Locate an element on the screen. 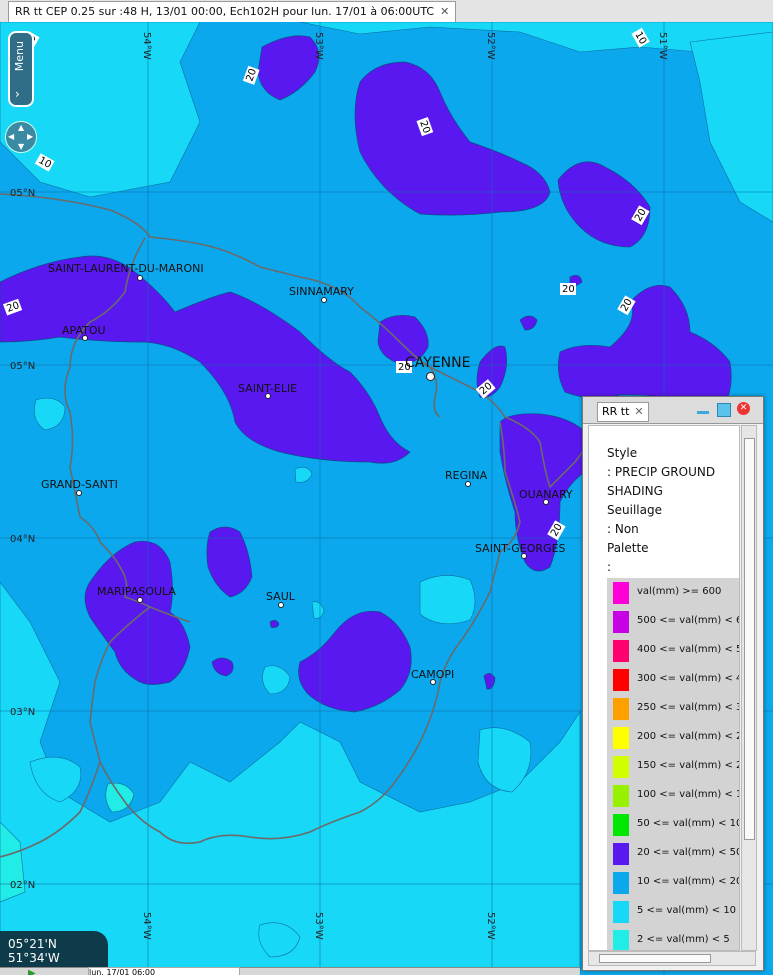 The image size is (773, 975). menu-button: Menu › is located at coordinates (21, 69).